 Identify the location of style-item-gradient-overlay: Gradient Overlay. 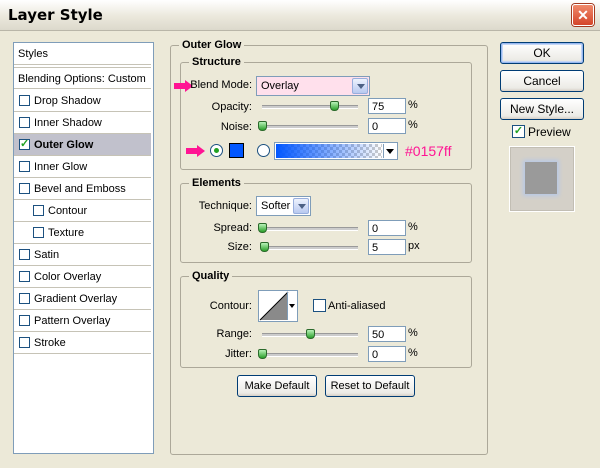
(82, 299).